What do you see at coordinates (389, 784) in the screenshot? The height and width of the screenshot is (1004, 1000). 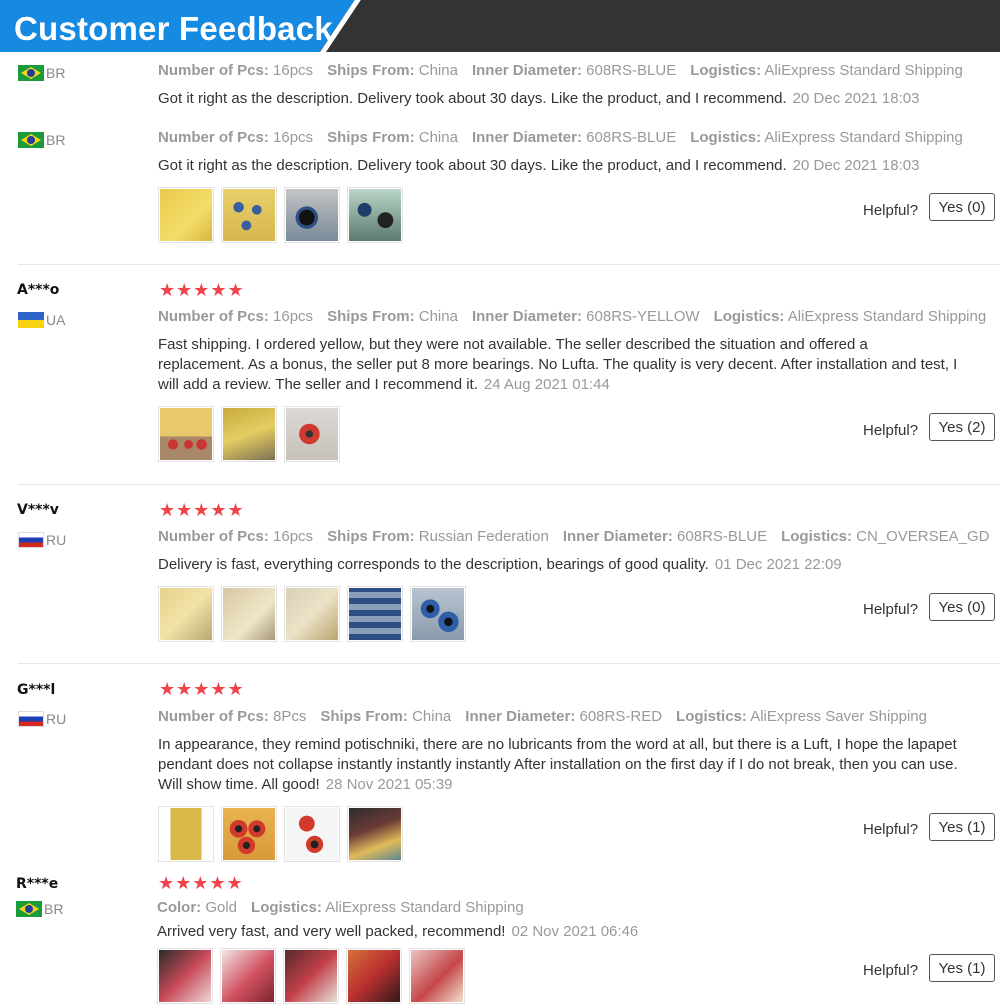 I see `review-date: 28 Nov 2021 05:39` at bounding box center [389, 784].